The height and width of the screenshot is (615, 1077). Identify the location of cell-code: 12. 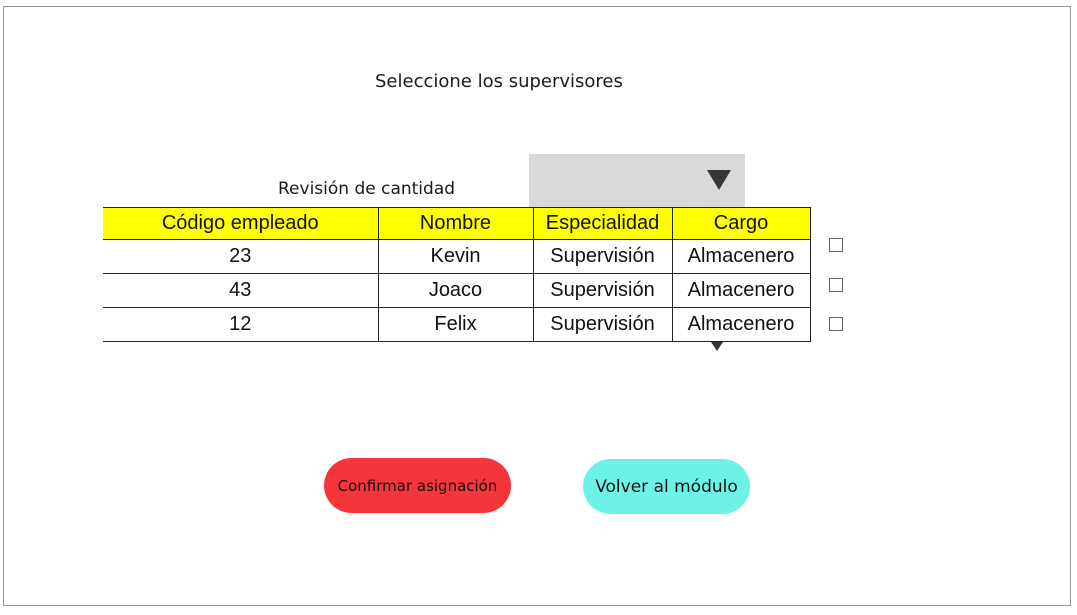
(241, 324).